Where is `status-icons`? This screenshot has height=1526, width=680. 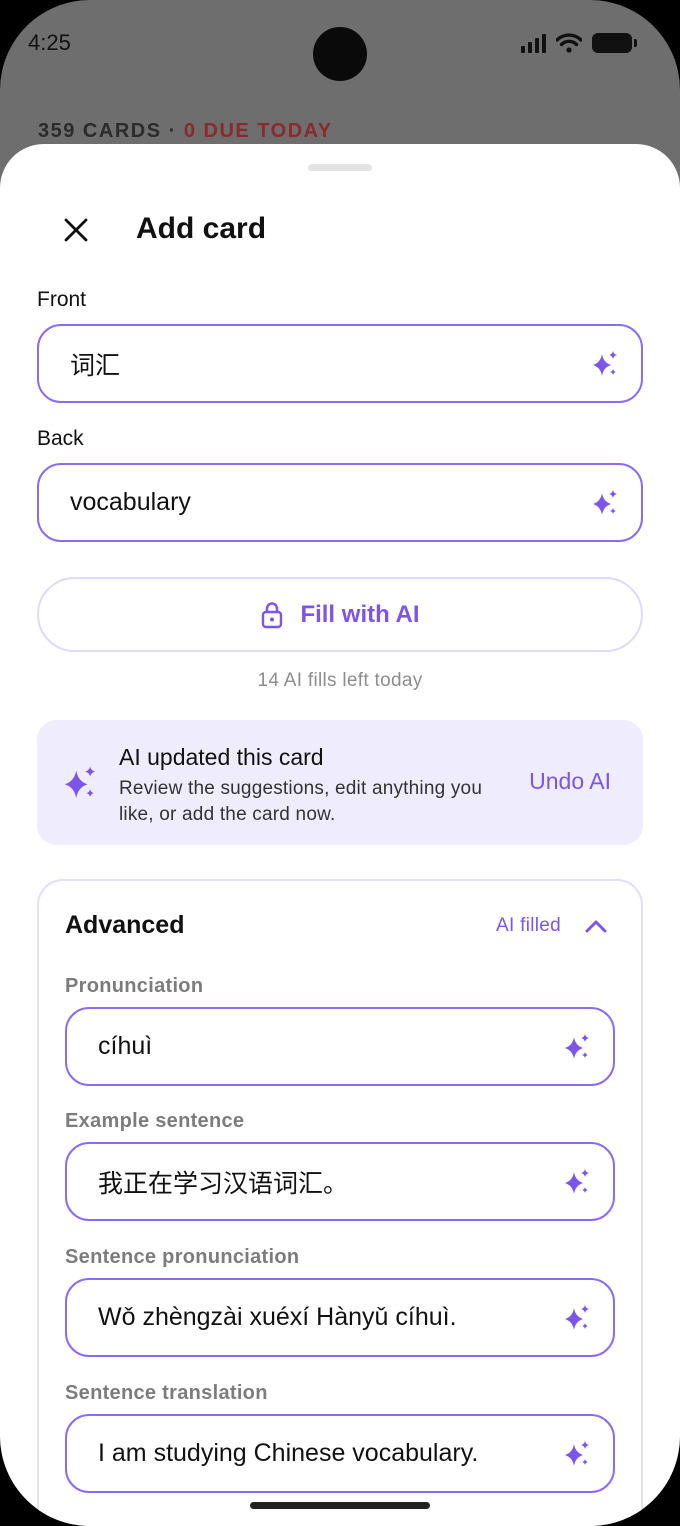
status-icons is located at coordinates (579, 43).